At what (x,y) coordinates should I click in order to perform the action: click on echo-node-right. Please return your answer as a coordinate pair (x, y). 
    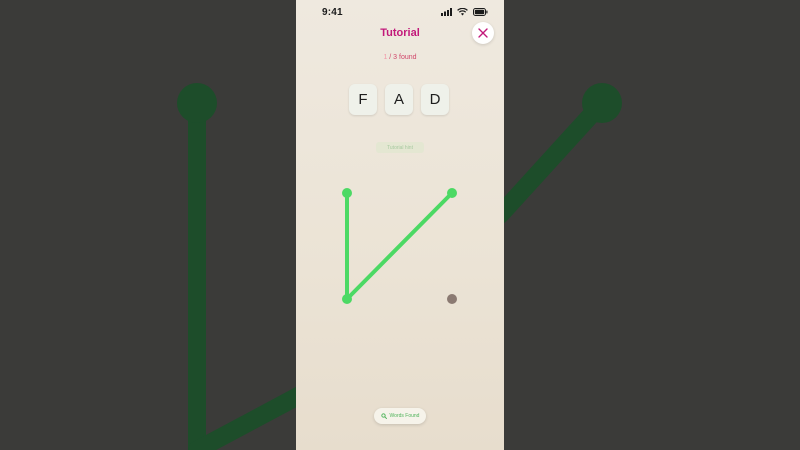
    Looking at the image, I should click on (602, 103).